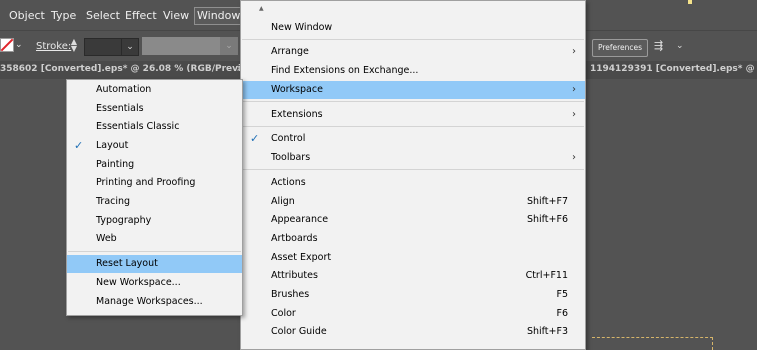 The height and width of the screenshot is (350, 757). What do you see at coordinates (7, 45) in the screenshot?
I see `fill-swatch` at bounding box center [7, 45].